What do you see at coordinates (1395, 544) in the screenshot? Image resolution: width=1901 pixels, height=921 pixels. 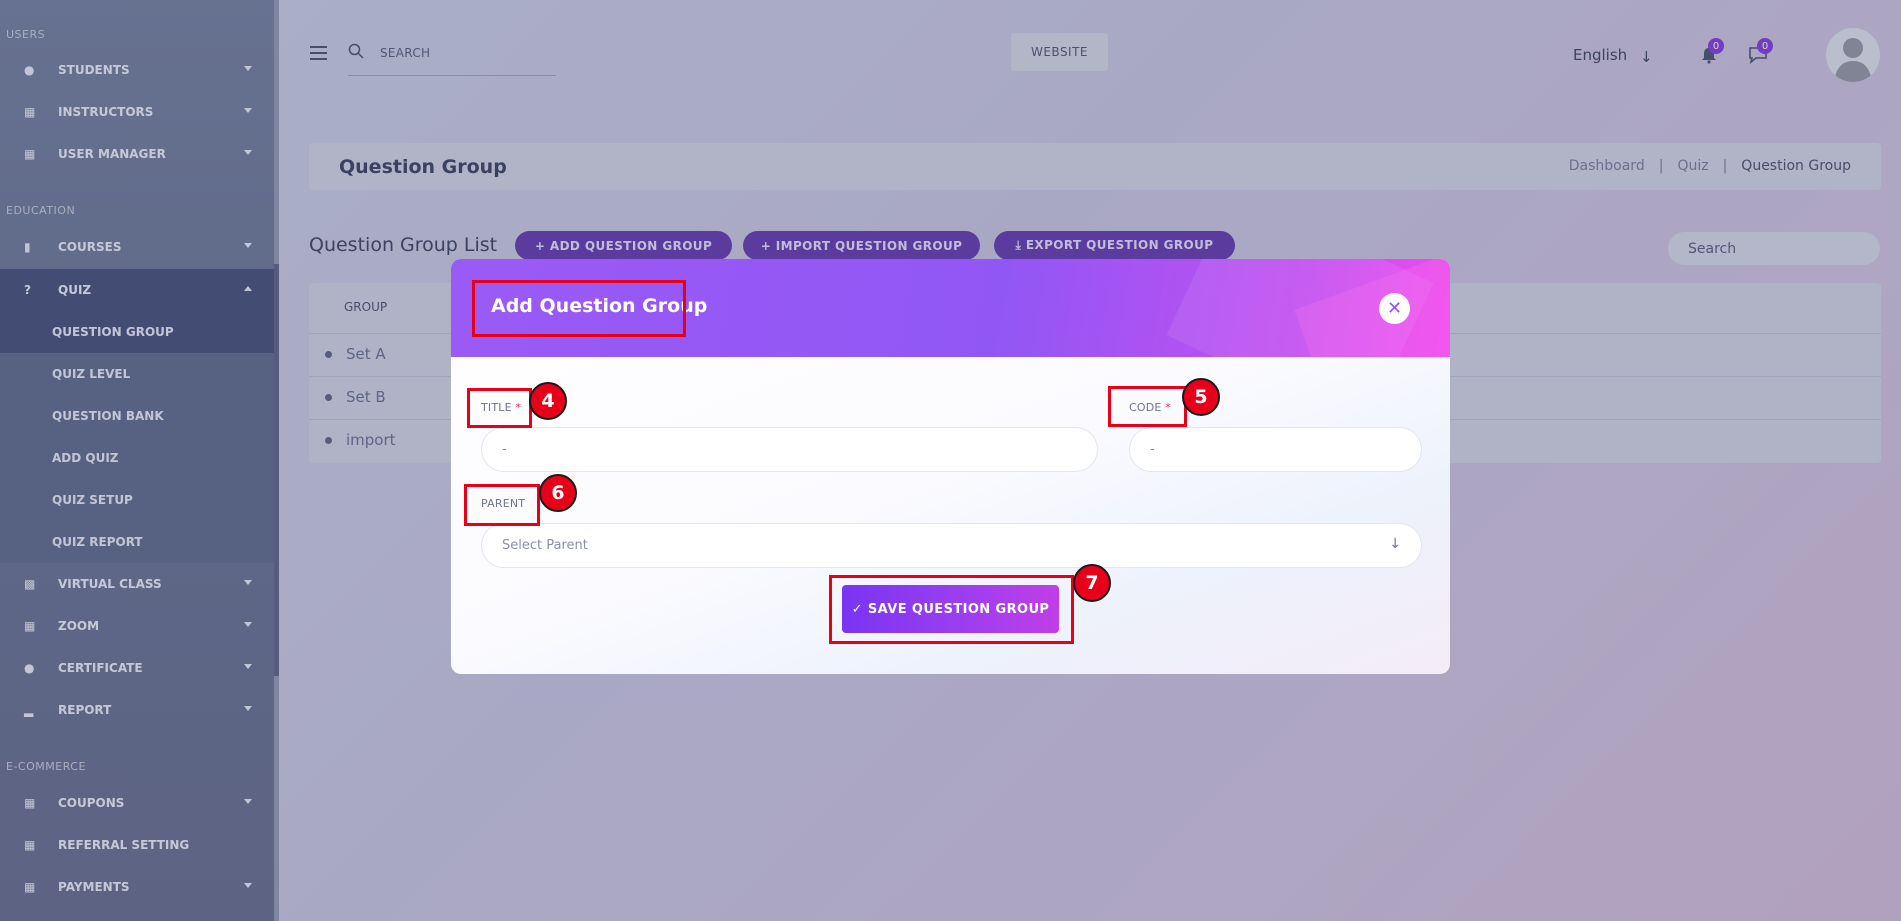 I see `arrow-down-icon: ↓` at bounding box center [1395, 544].